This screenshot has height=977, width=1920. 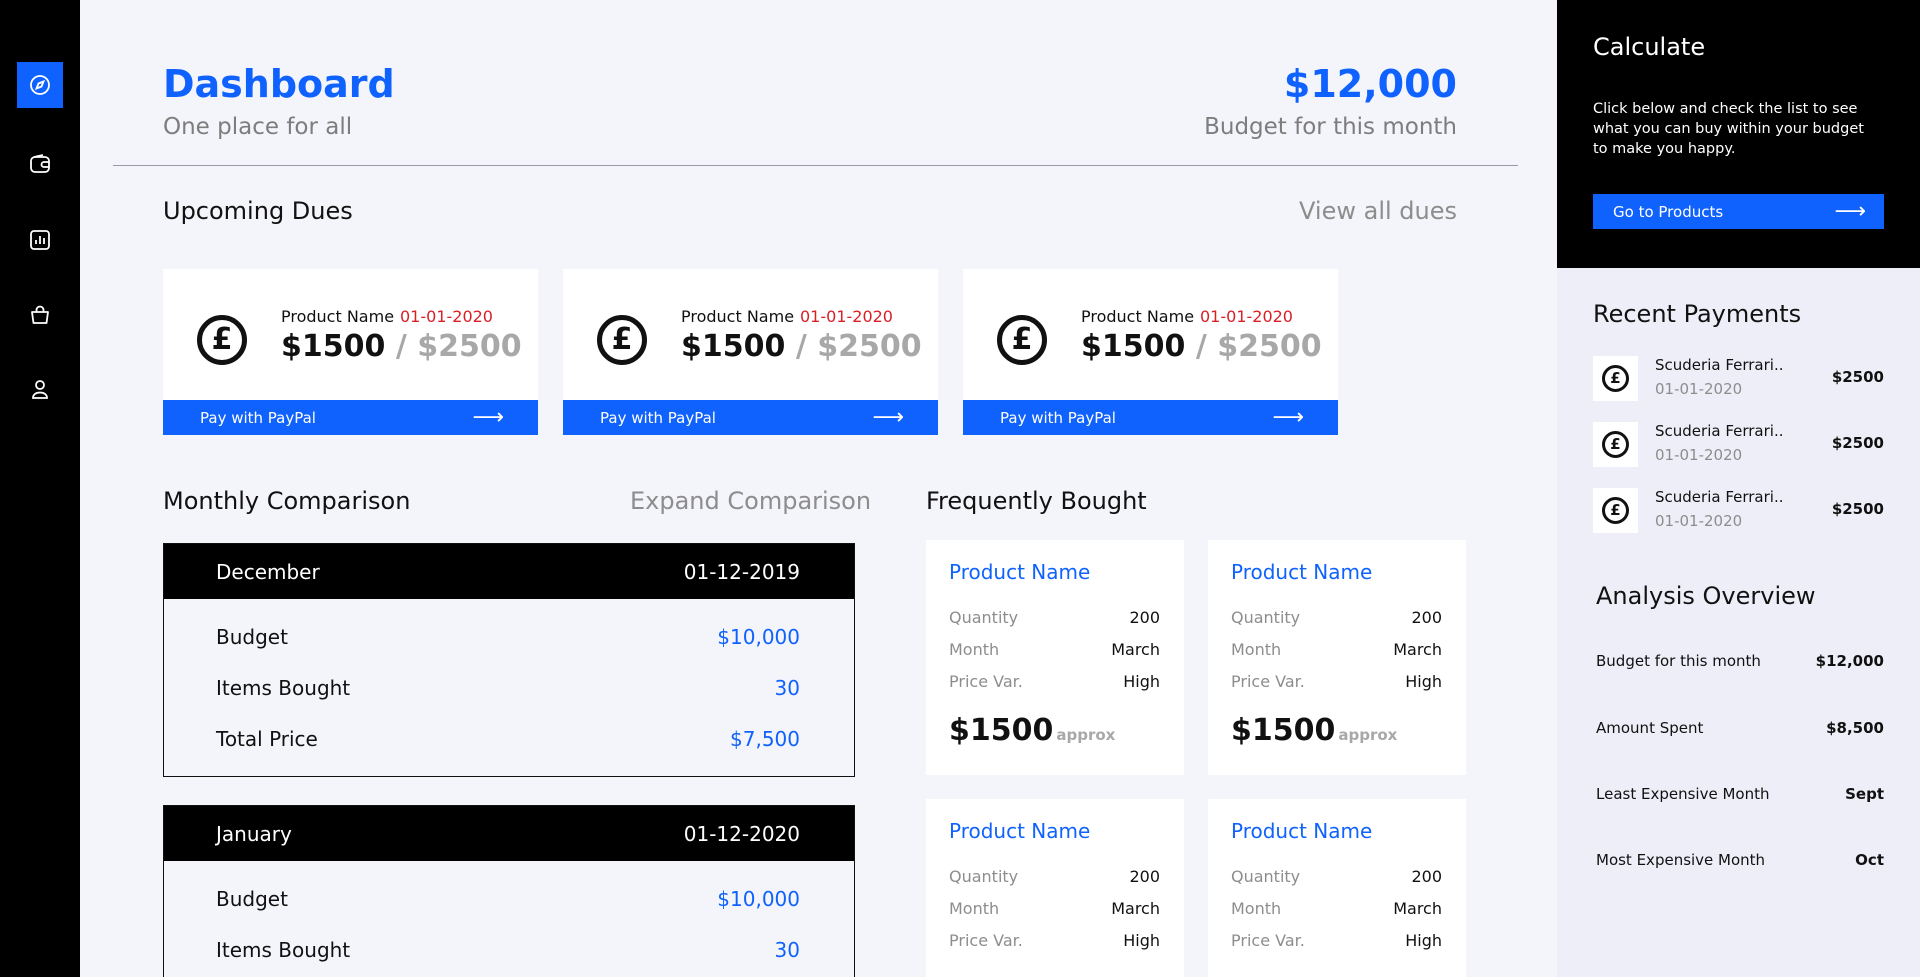 What do you see at coordinates (1681, 860) in the screenshot?
I see `analysis-label: Most Expensive Month` at bounding box center [1681, 860].